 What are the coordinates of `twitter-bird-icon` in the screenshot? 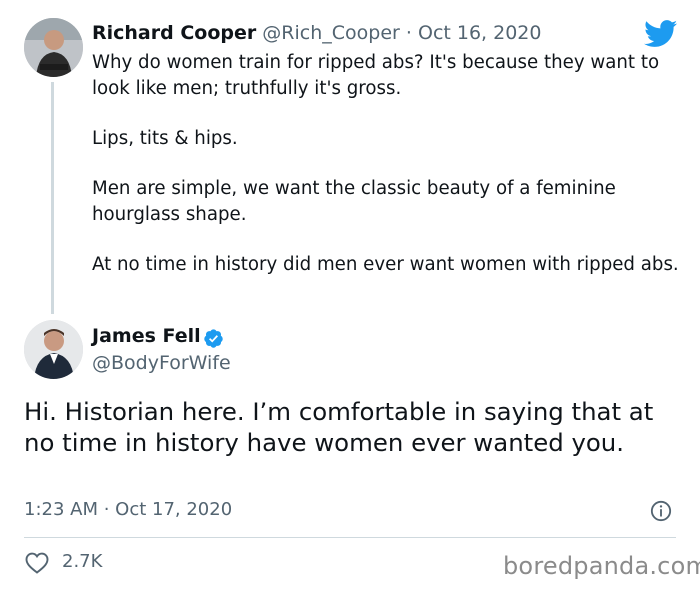 It's located at (661, 33).